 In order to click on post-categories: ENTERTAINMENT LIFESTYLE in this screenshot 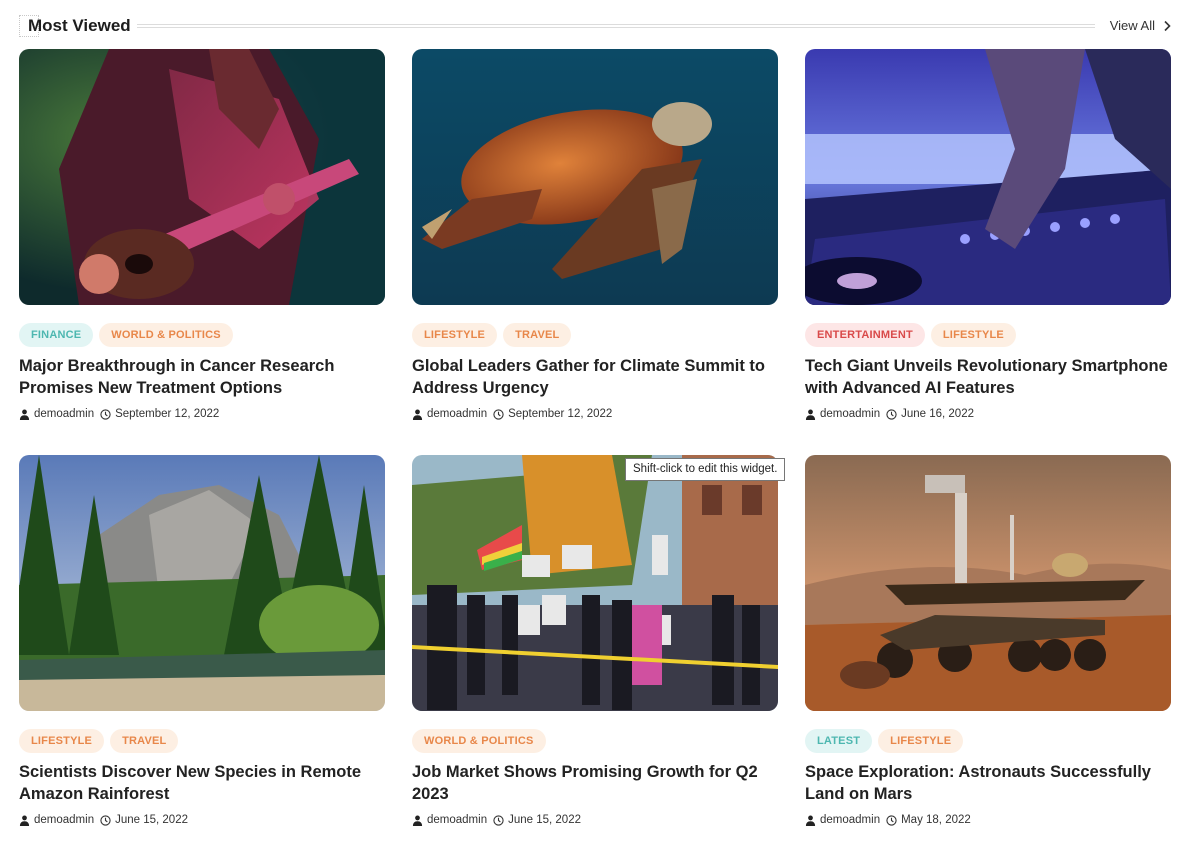, I will do `click(910, 335)`.